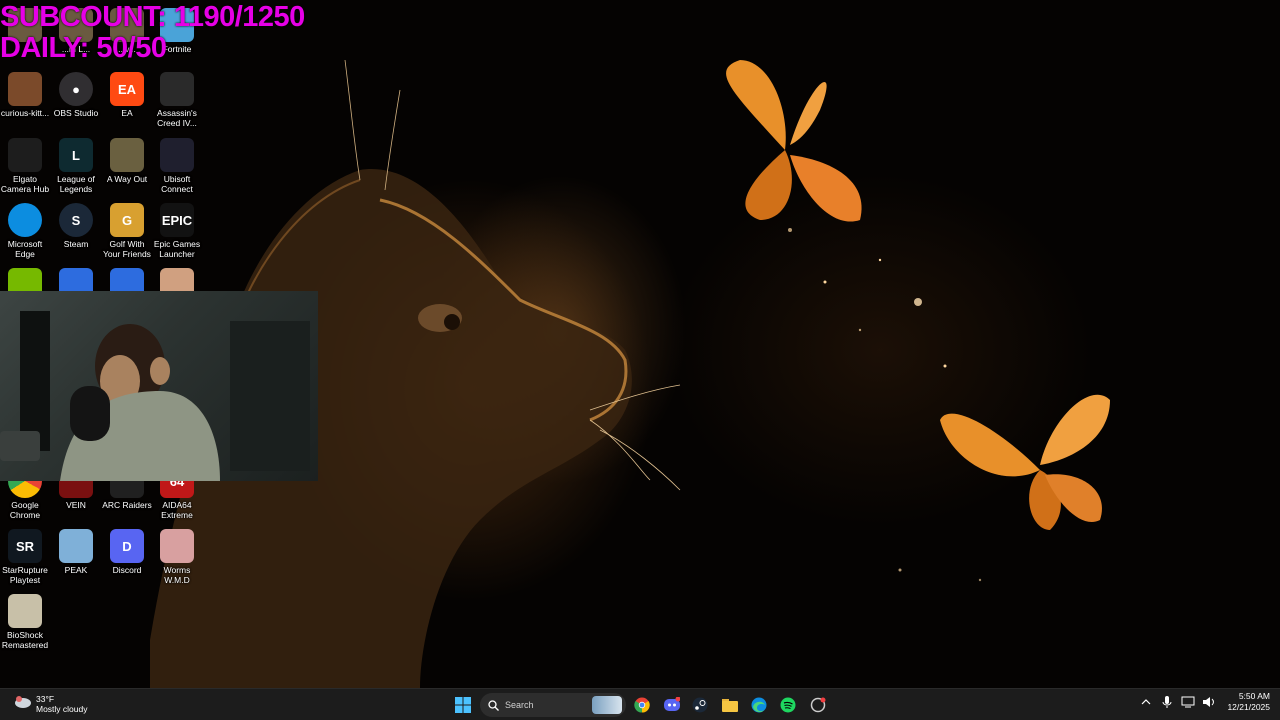 The image size is (1280, 720). Describe the element at coordinates (493, 705) in the screenshot. I see `search-icon` at that location.